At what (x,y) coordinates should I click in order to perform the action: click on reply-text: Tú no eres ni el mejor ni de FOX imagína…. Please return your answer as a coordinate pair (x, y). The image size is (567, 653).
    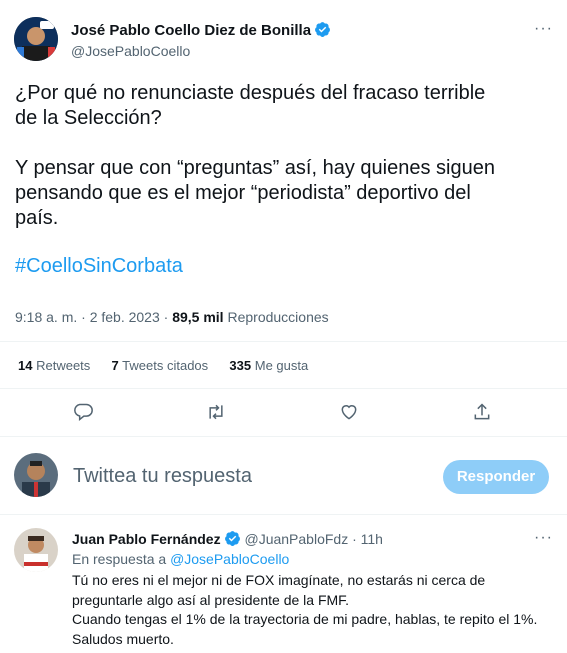
    Looking at the image, I should click on (317, 610).